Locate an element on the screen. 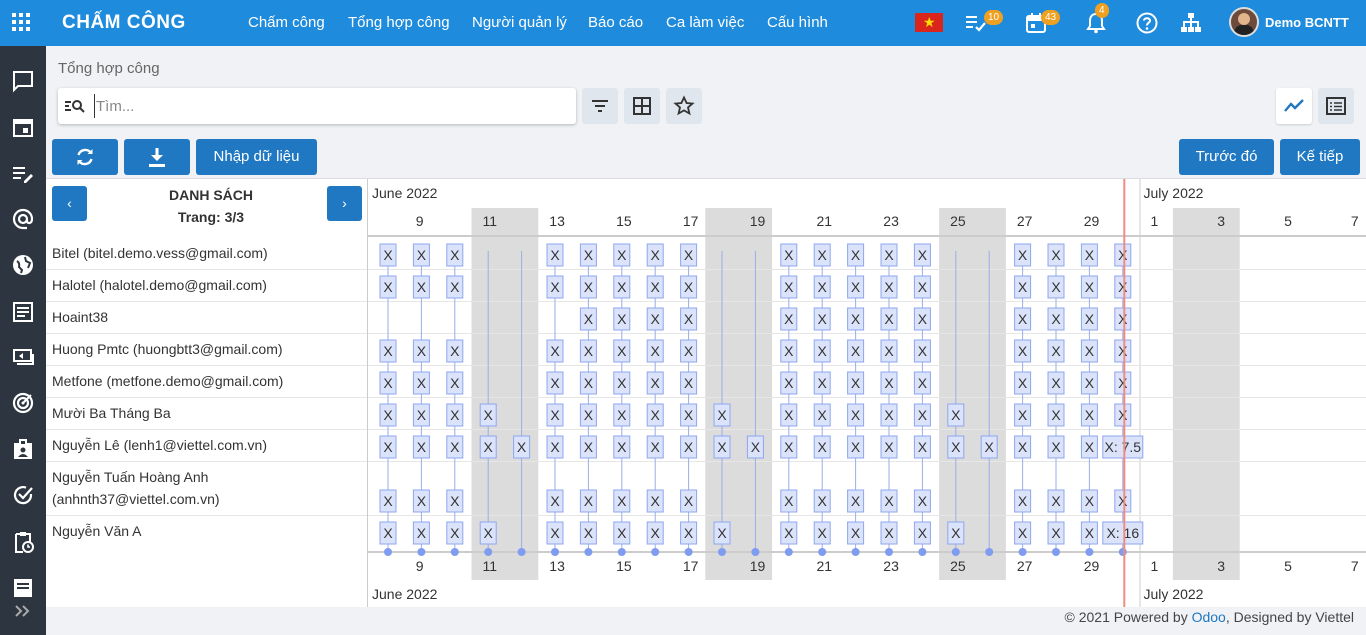 The image size is (1366, 635). document-icon is located at coordinates (23, 312).